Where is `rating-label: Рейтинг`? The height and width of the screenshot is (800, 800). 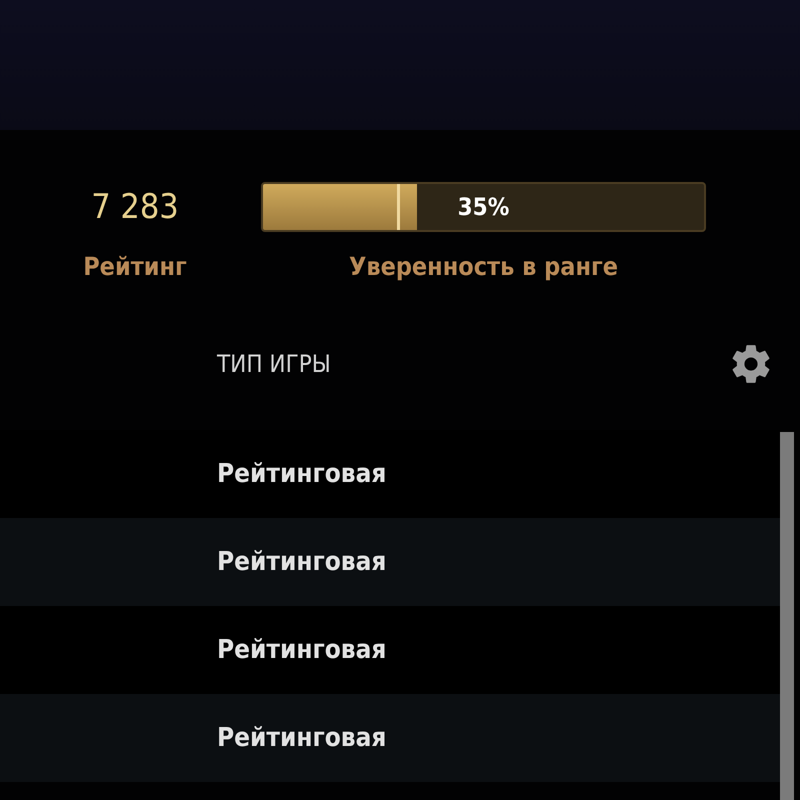 rating-label: Рейтинг is located at coordinates (135, 266).